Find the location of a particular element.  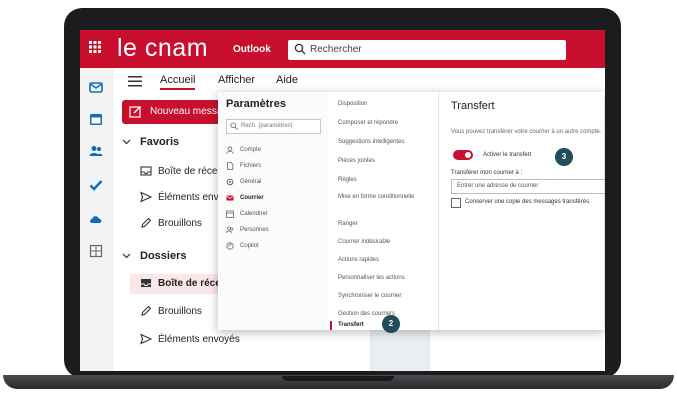

folder-item-sent: Éléments envoyés is located at coordinates (214, 340).